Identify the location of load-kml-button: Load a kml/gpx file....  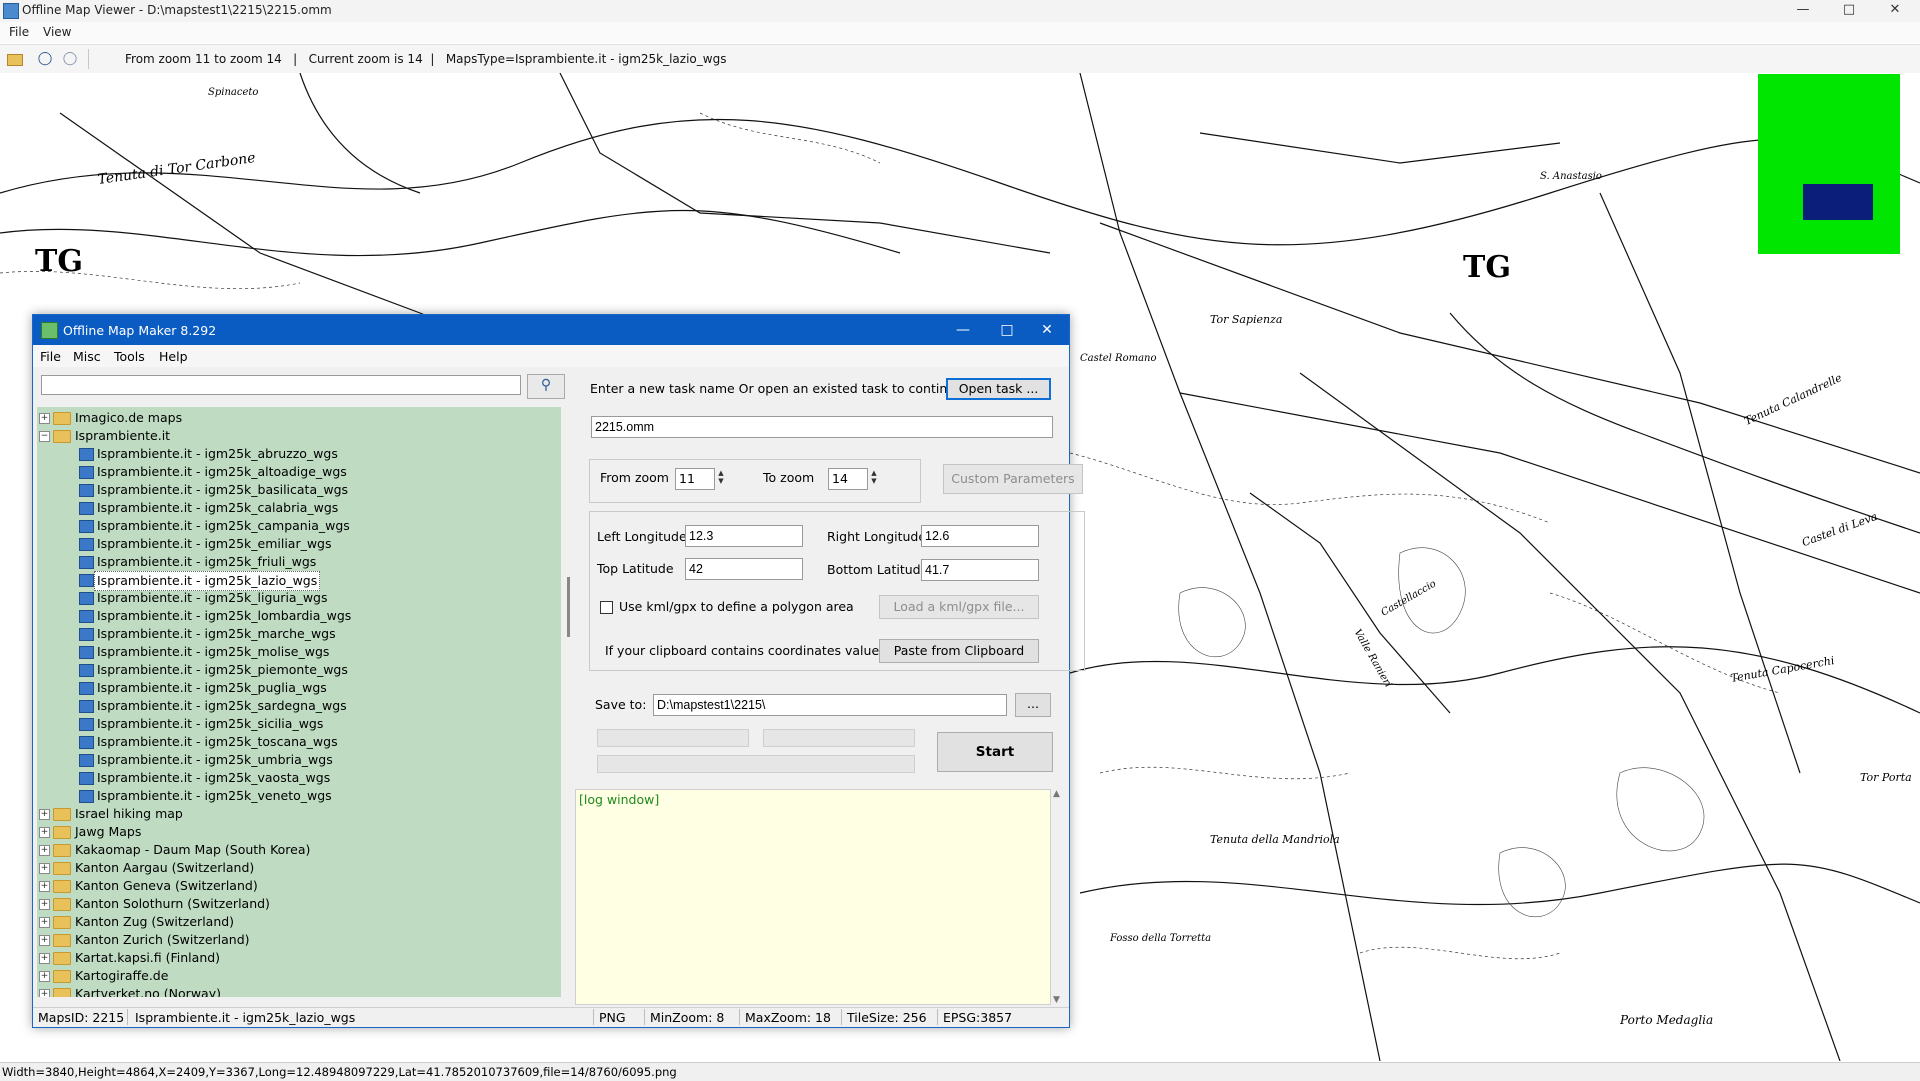
(959, 607).